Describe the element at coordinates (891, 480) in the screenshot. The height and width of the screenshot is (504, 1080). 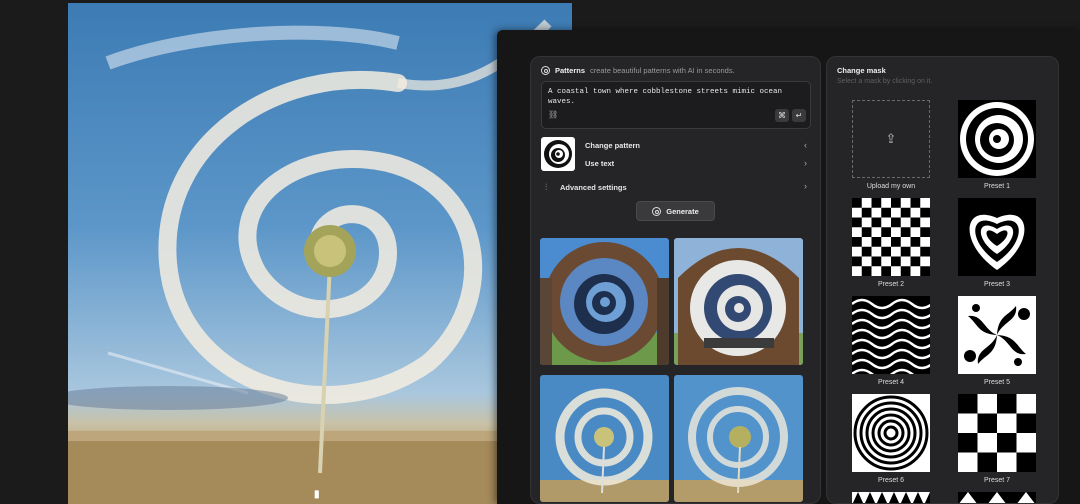
I see `mask-label: Preset 6` at that location.